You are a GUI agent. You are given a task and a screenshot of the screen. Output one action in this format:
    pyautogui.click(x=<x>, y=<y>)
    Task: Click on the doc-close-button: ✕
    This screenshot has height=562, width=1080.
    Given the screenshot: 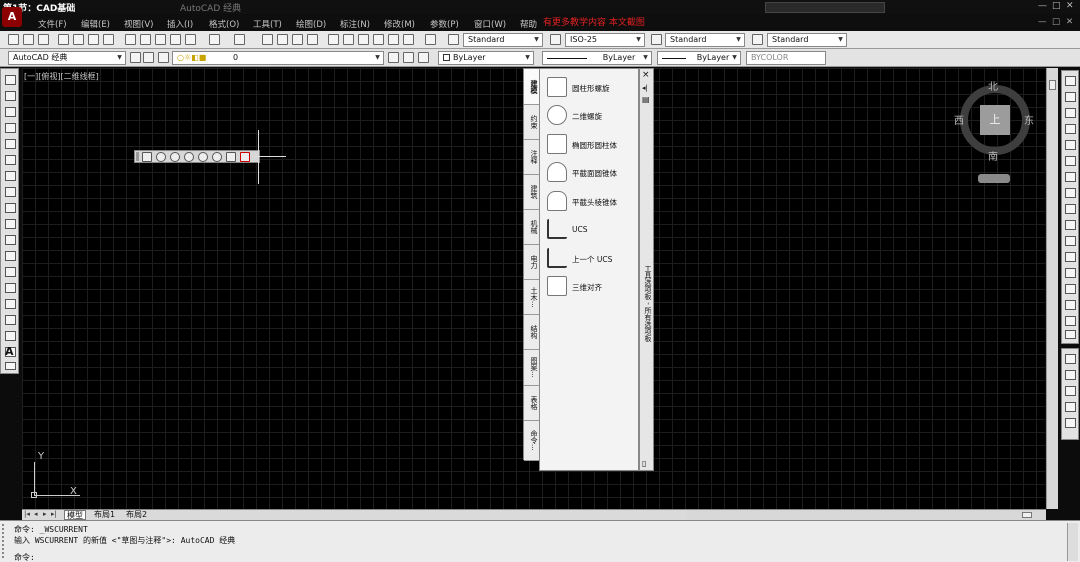 What is the action you would take?
    pyautogui.click(x=1069, y=22)
    